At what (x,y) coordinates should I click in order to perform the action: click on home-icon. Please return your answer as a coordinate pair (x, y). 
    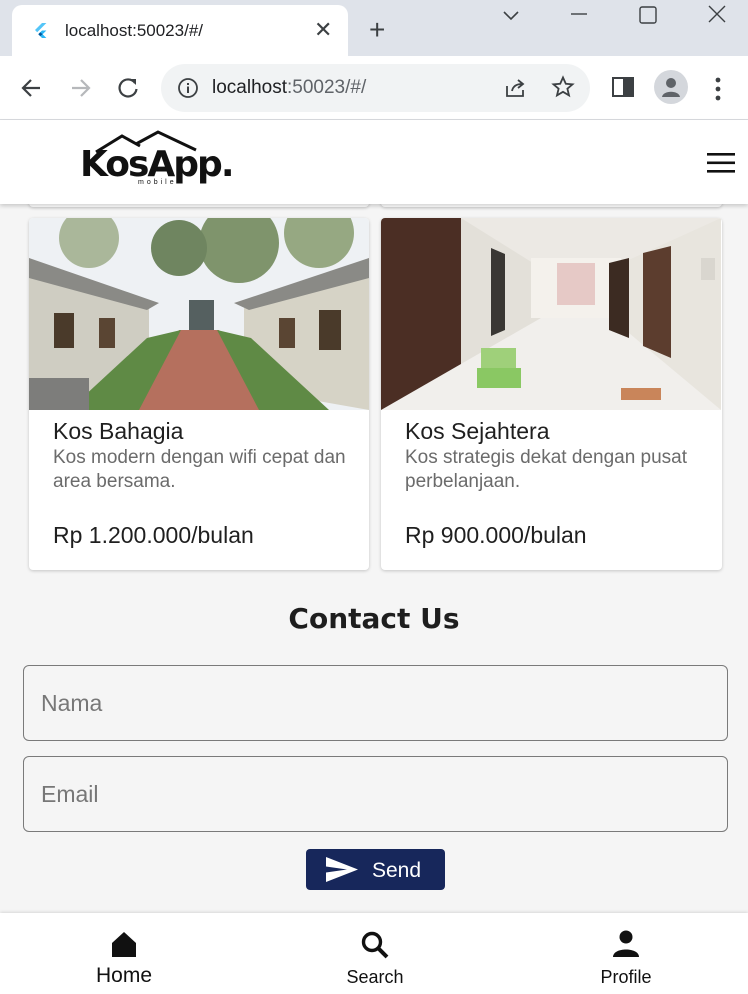
    Looking at the image, I should click on (124, 944).